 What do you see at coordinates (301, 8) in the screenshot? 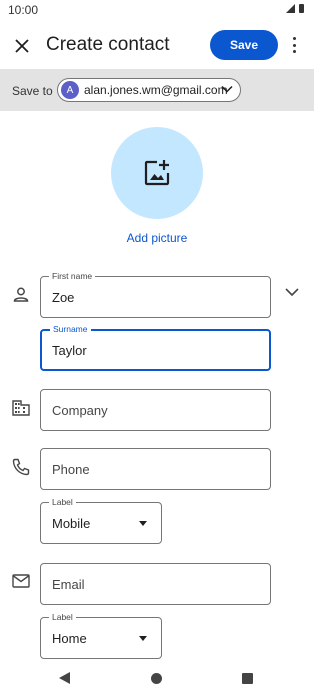
I see `battery-icon` at bounding box center [301, 8].